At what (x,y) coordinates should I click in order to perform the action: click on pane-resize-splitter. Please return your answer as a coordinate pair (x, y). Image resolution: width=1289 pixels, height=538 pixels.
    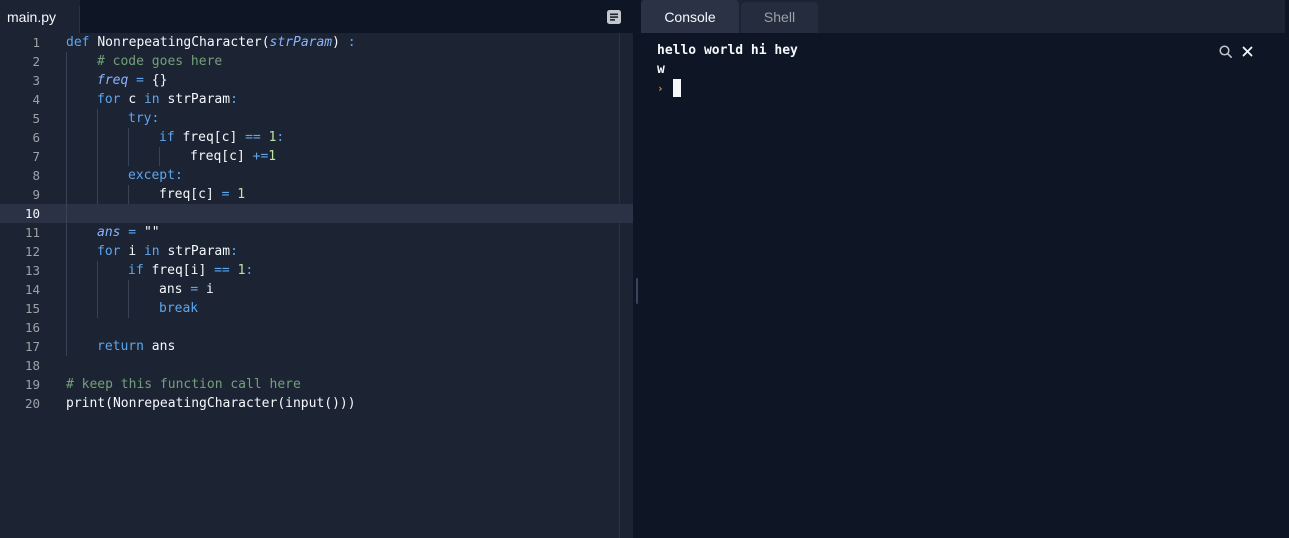
    Looking at the image, I should click on (637, 269).